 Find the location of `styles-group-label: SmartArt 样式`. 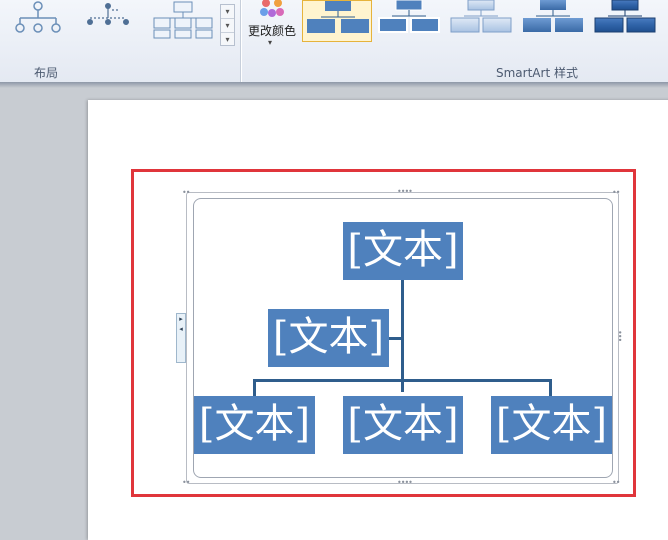

styles-group-label: SmartArt 样式 is located at coordinates (537, 73).